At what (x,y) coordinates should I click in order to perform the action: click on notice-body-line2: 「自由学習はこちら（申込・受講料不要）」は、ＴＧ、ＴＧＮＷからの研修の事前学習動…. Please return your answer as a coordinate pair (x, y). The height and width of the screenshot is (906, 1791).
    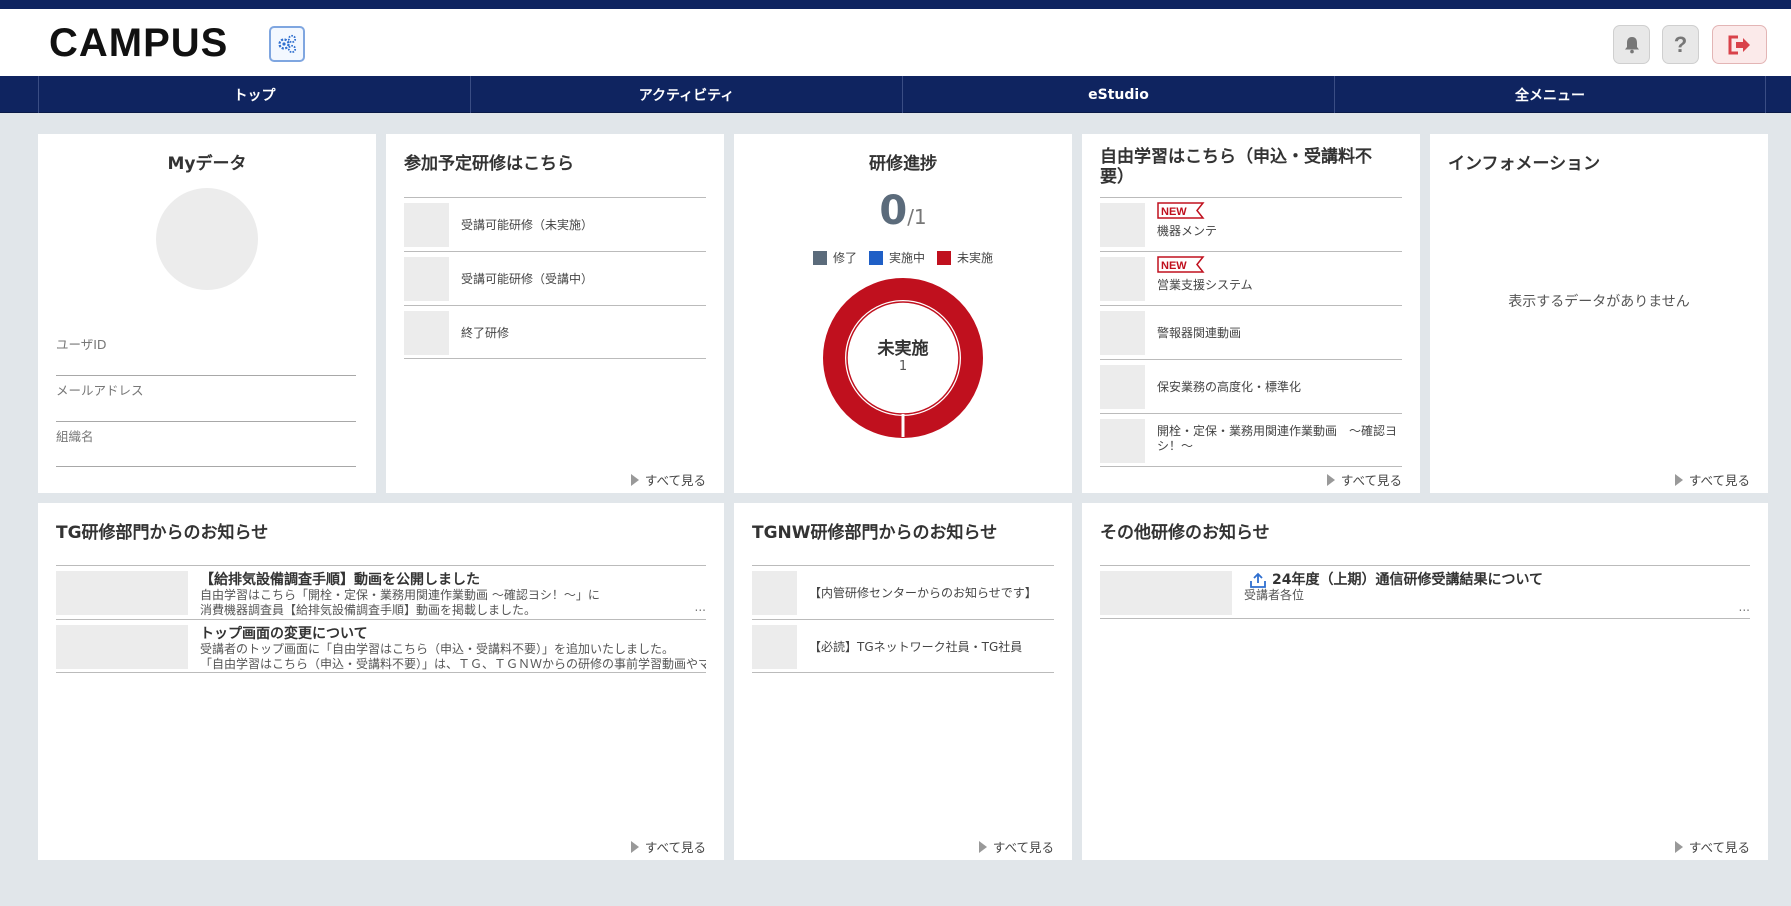
    Looking at the image, I should click on (453, 664).